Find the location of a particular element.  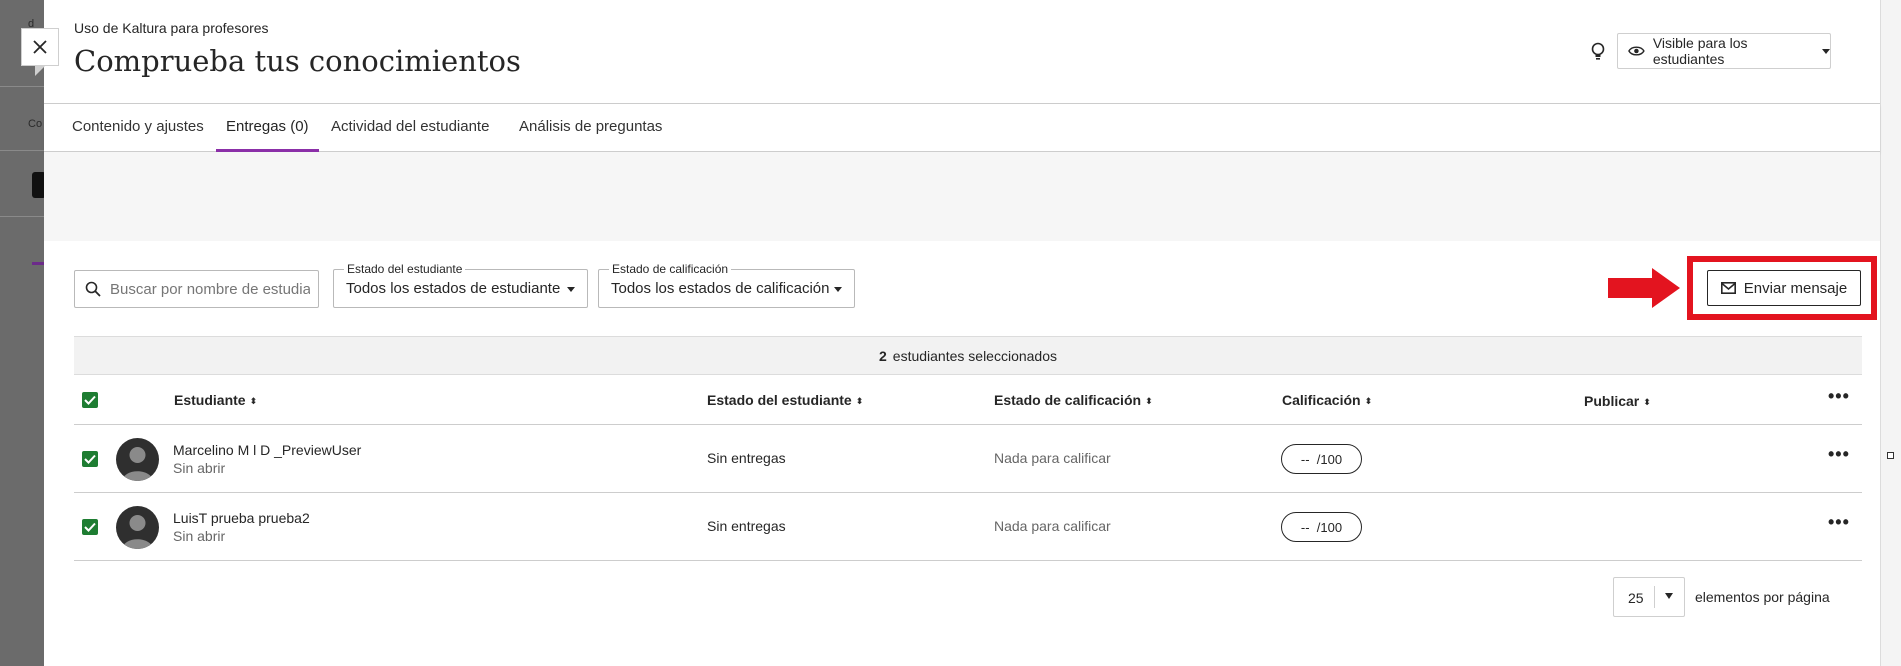

selection-count: 2 is located at coordinates (882, 355).